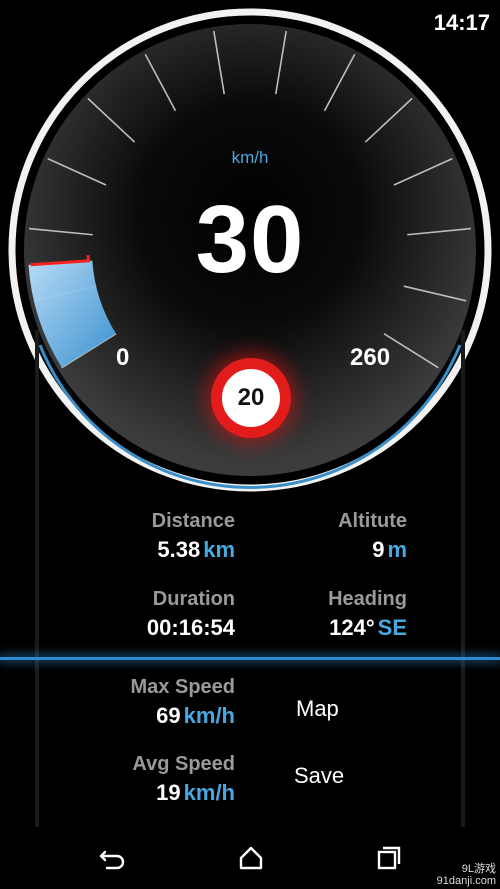 This screenshot has height=889, width=500. What do you see at coordinates (209, 792) in the screenshot?
I see `avg-speed-unit: km/h` at bounding box center [209, 792].